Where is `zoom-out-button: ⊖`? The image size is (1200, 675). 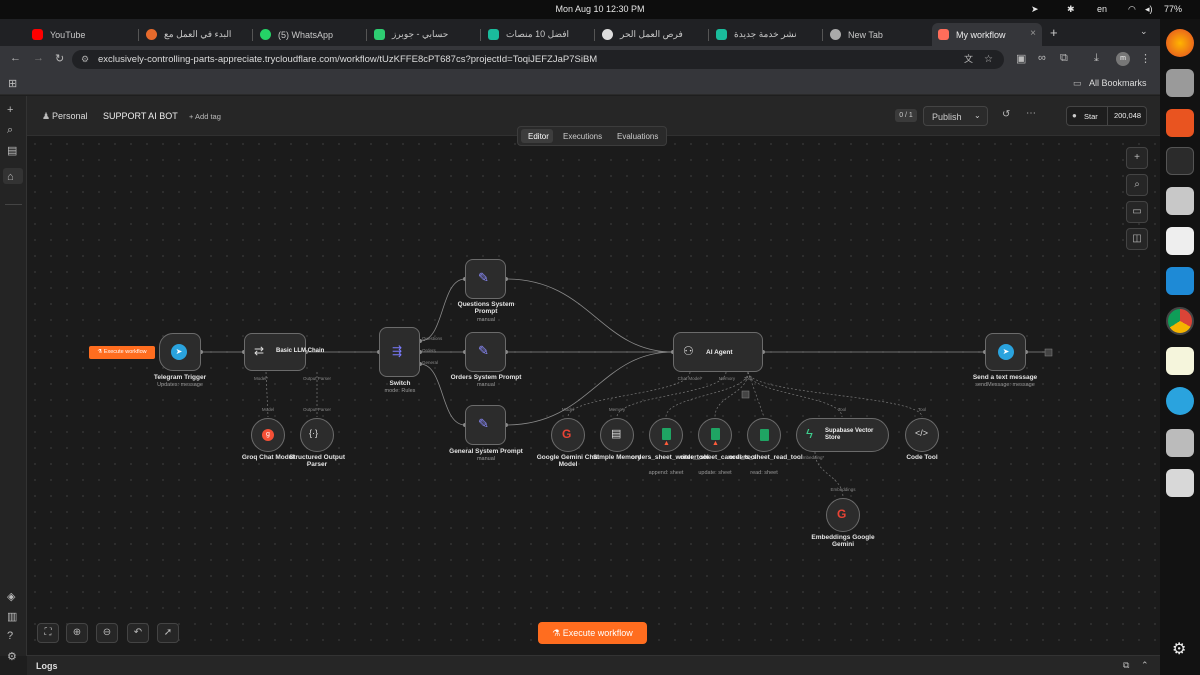
zoom-out-button: ⊖ is located at coordinates (107, 633).